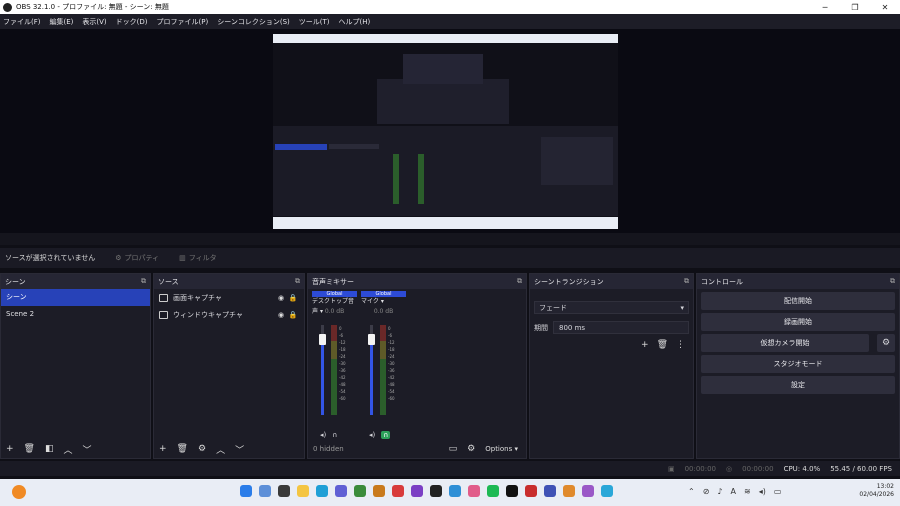 Image resolution: width=900 pixels, height=506 pixels. I want to click on scene-item: Scene 2, so click(75, 314).